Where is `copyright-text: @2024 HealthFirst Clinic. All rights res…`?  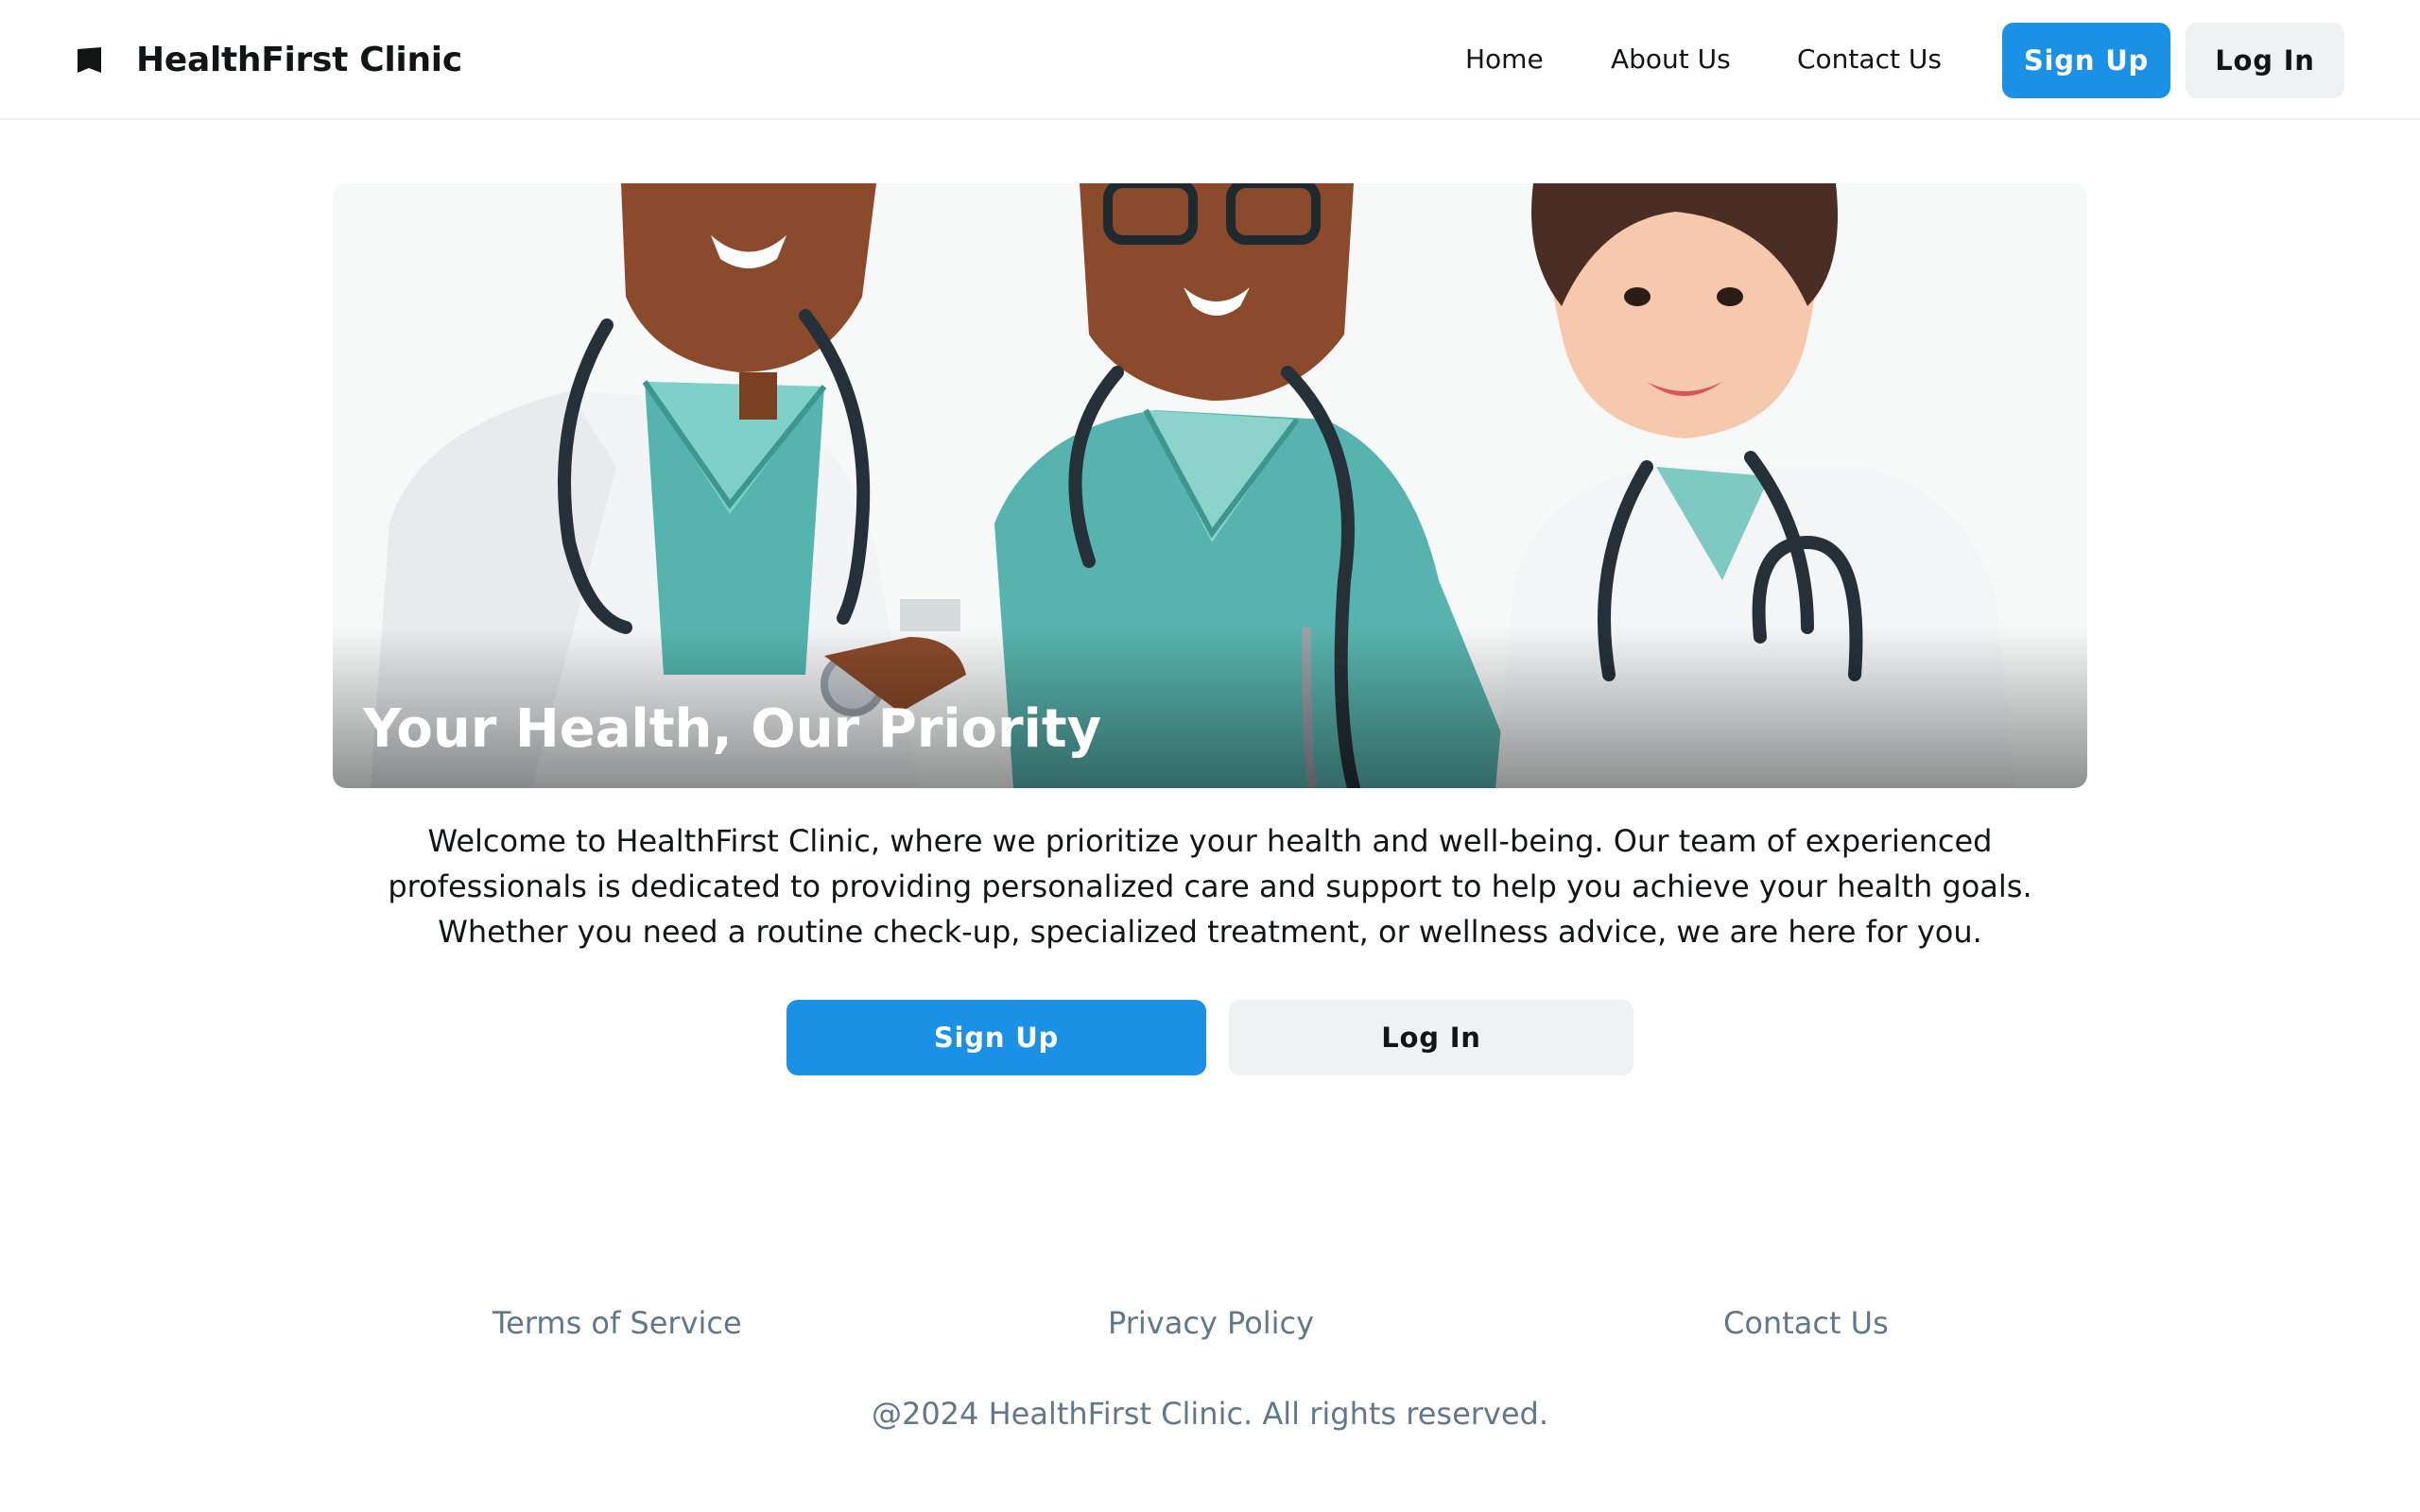 copyright-text: @2024 HealthFirst Clinic. All rights res… is located at coordinates (1210, 1414).